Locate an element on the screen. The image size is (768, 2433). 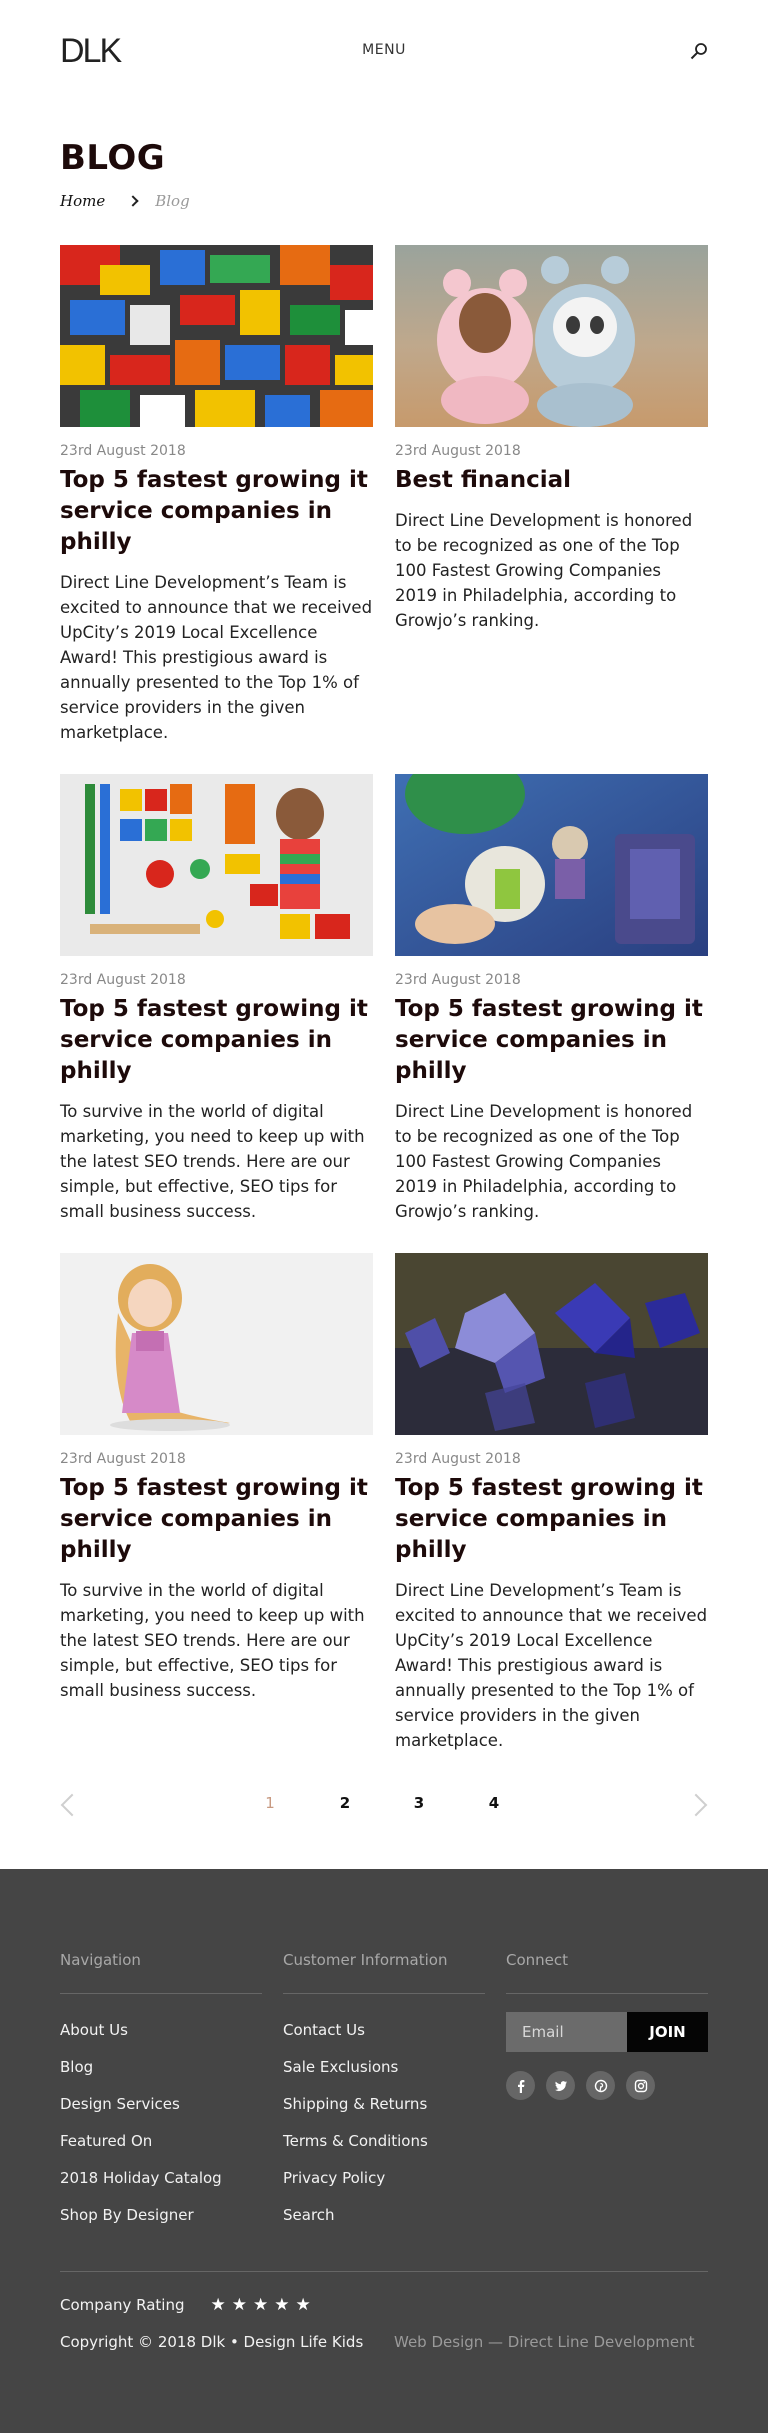
breadcrumb-current: Blog is located at coordinates (172, 201).